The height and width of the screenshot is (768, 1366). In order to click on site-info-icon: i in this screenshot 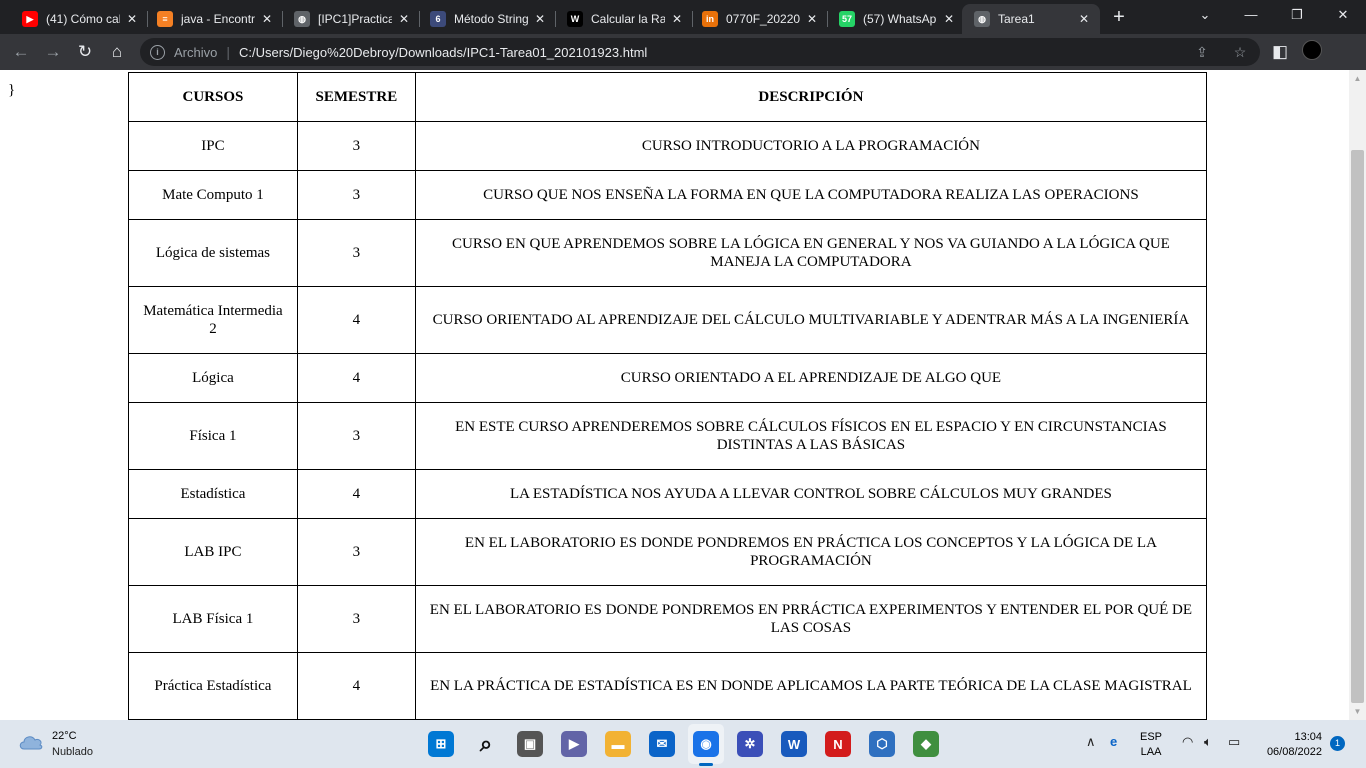, I will do `click(157, 52)`.